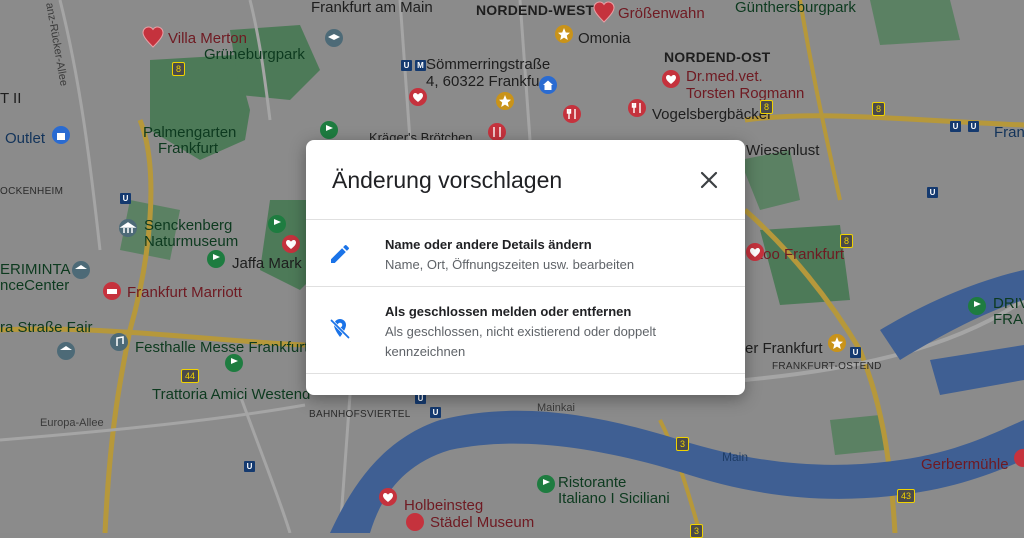  Describe the element at coordinates (784, 348) in the screenshot. I see `map-label-ost-frankfurt: er Frankfurt` at that location.